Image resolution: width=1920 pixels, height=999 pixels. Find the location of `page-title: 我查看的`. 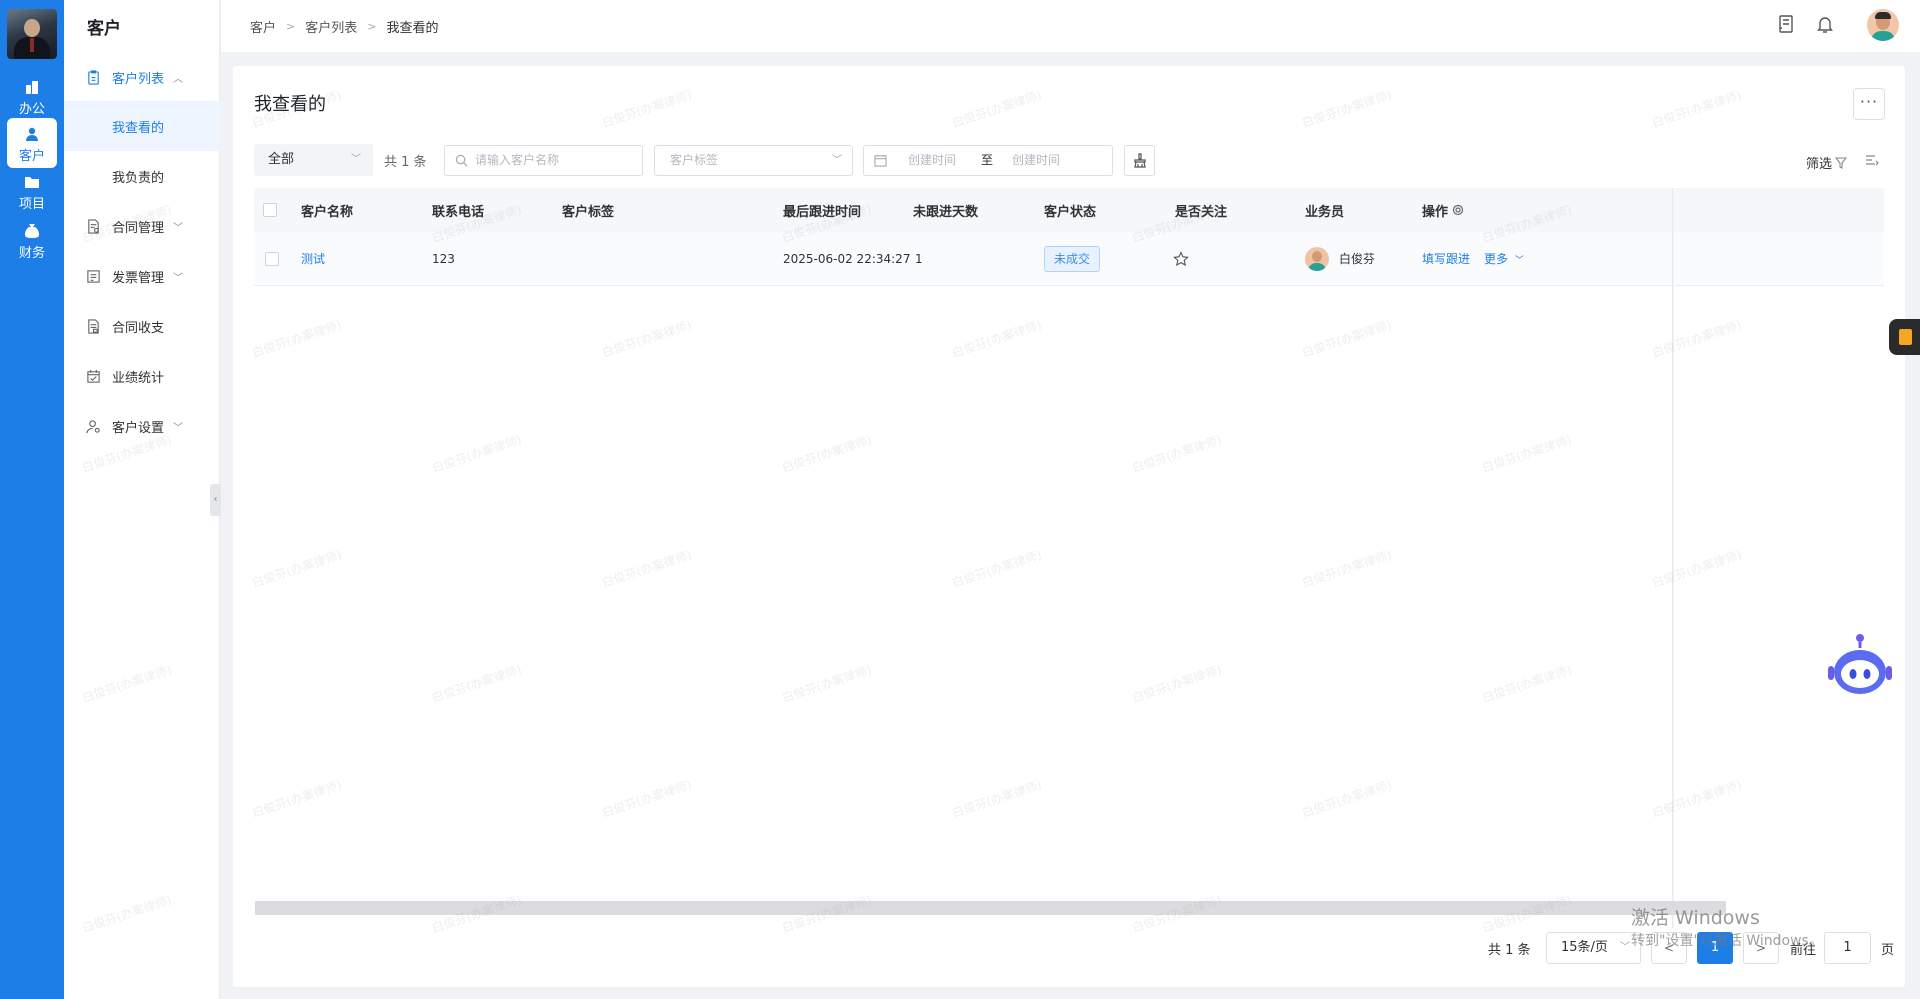

page-title: 我查看的 is located at coordinates (290, 104).